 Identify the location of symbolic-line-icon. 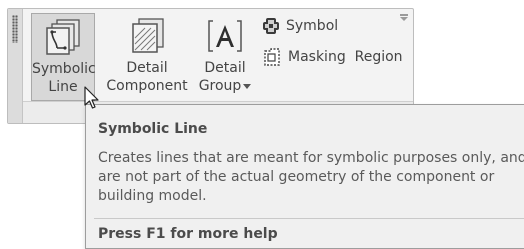
(63, 37).